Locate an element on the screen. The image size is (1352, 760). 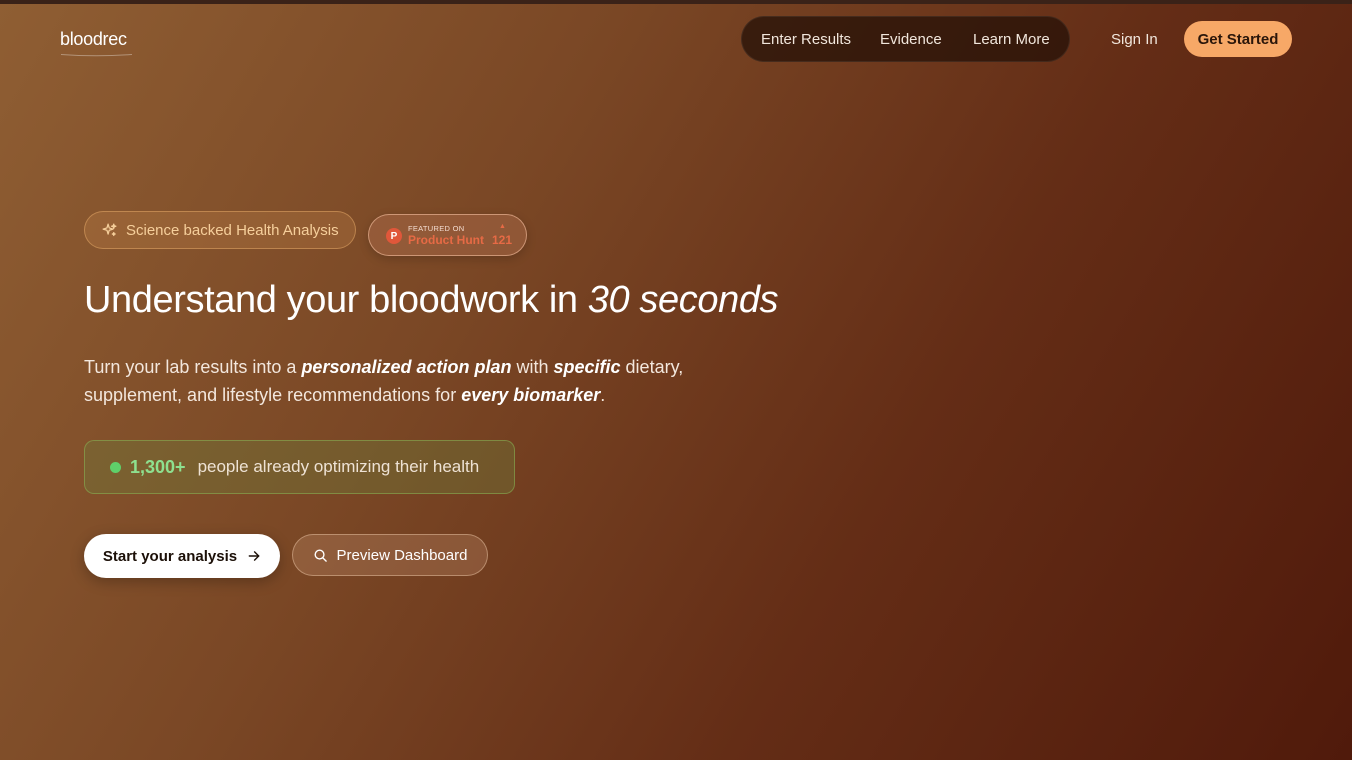
product-hunt-badge: P FEATURED ON Product Hunt ▲ 121 is located at coordinates (447, 235).